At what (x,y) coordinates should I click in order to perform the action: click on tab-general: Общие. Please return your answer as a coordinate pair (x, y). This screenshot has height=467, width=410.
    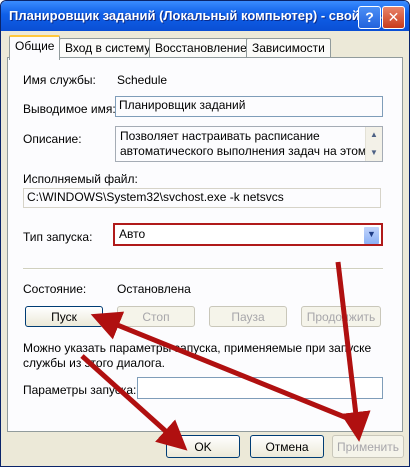
    Looking at the image, I should click on (35, 47).